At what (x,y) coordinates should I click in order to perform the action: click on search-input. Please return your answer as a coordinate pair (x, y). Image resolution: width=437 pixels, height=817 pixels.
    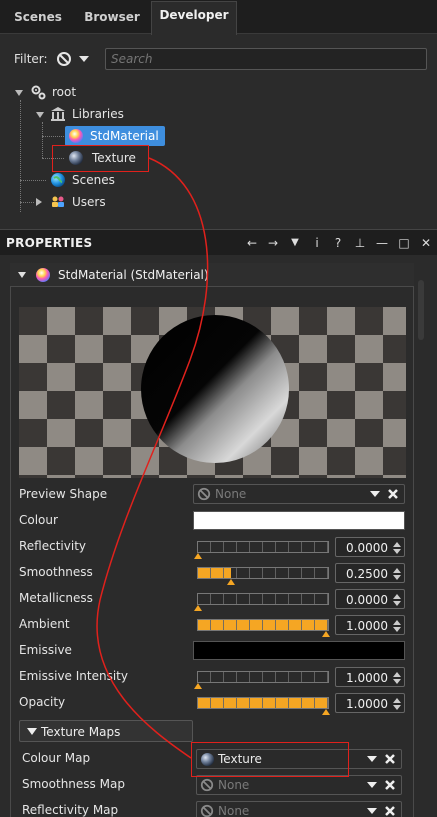
    Looking at the image, I should click on (266, 59).